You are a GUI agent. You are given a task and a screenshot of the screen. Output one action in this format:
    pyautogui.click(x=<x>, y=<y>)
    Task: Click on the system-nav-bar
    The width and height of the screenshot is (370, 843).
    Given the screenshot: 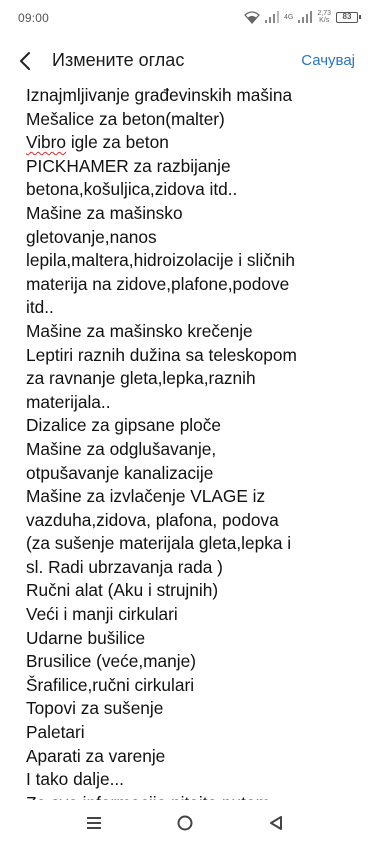 What is the action you would take?
    pyautogui.click(x=185, y=821)
    